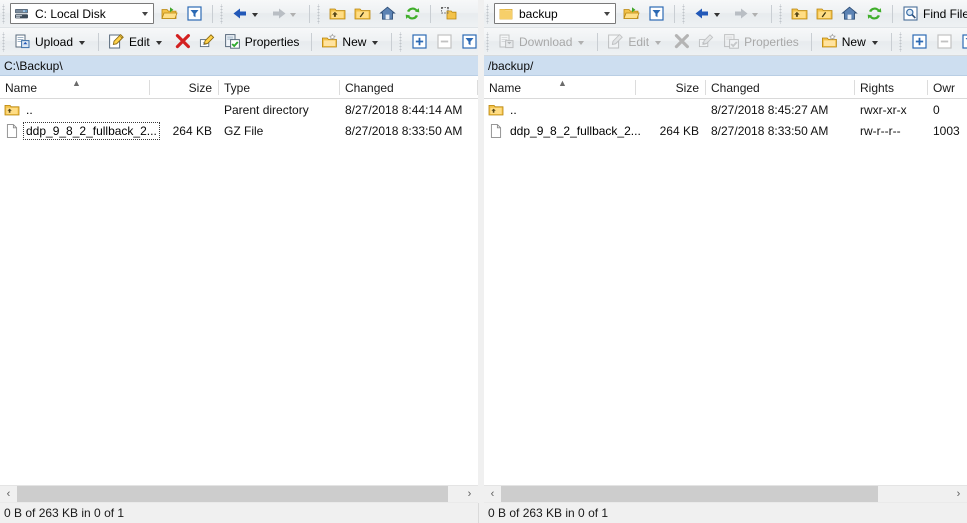 The height and width of the screenshot is (523, 967). I want to click on refresh-icon, so click(412, 13).